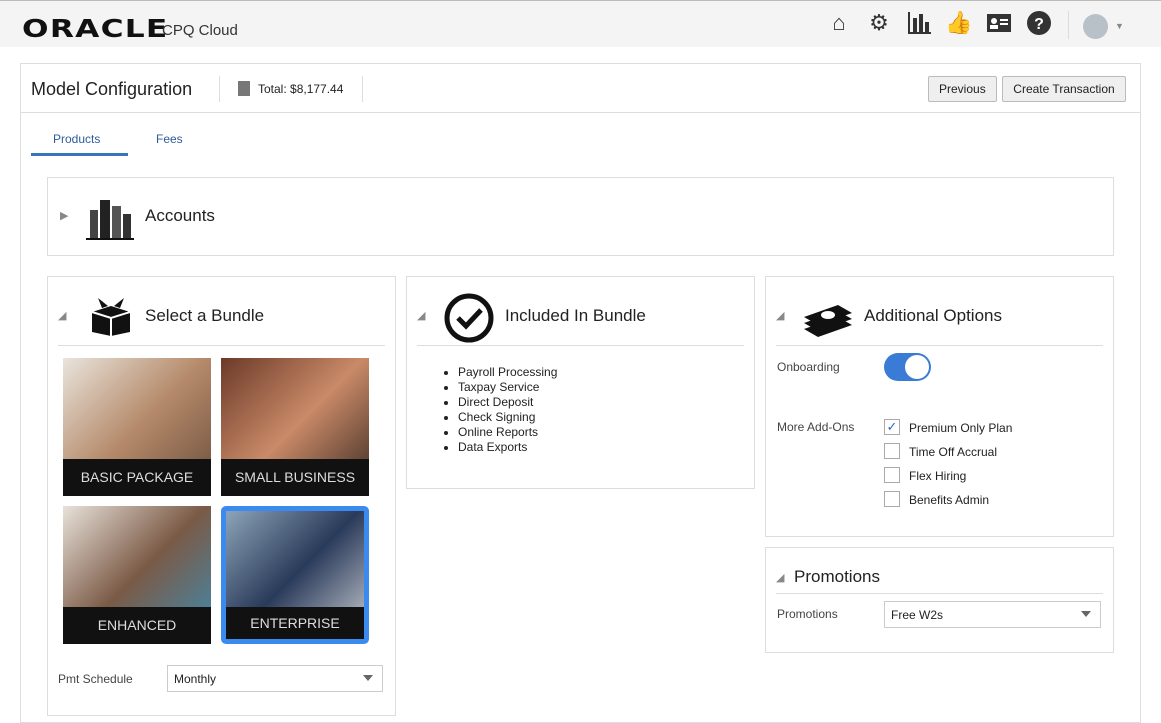 This screenshot has width=1161, height=723. Describe the element at coordinates (575, 315) in the screenshot. I see `included-title: Included In Bundle` at that location.